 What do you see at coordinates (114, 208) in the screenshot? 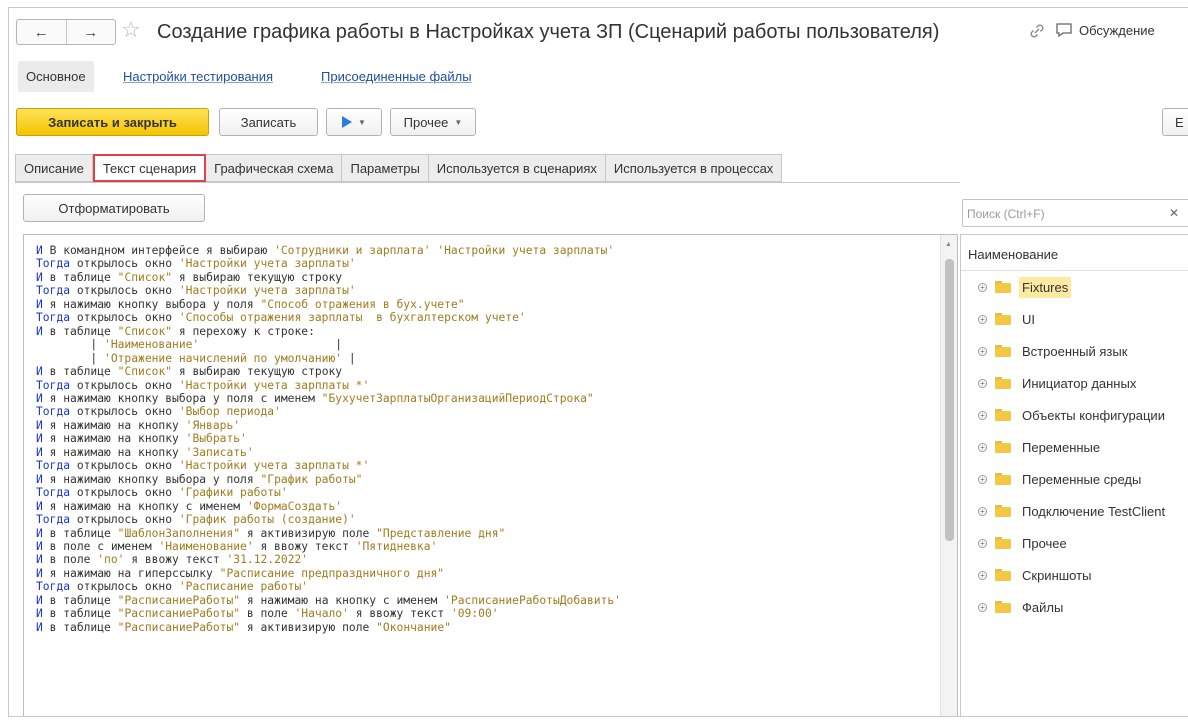
I see `format-button: Отформатировать` at bounding box center [114, 208].